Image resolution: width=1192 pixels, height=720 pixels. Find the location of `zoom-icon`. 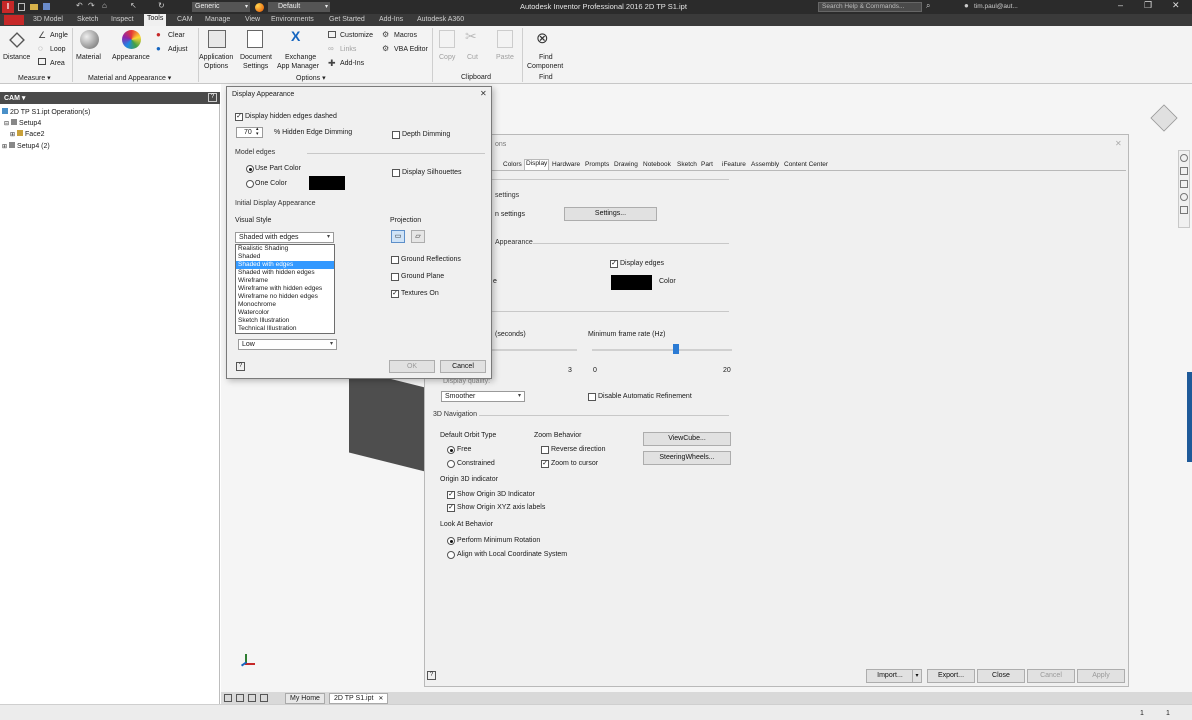

zoom-icon is located at coordinates (1184, 184).